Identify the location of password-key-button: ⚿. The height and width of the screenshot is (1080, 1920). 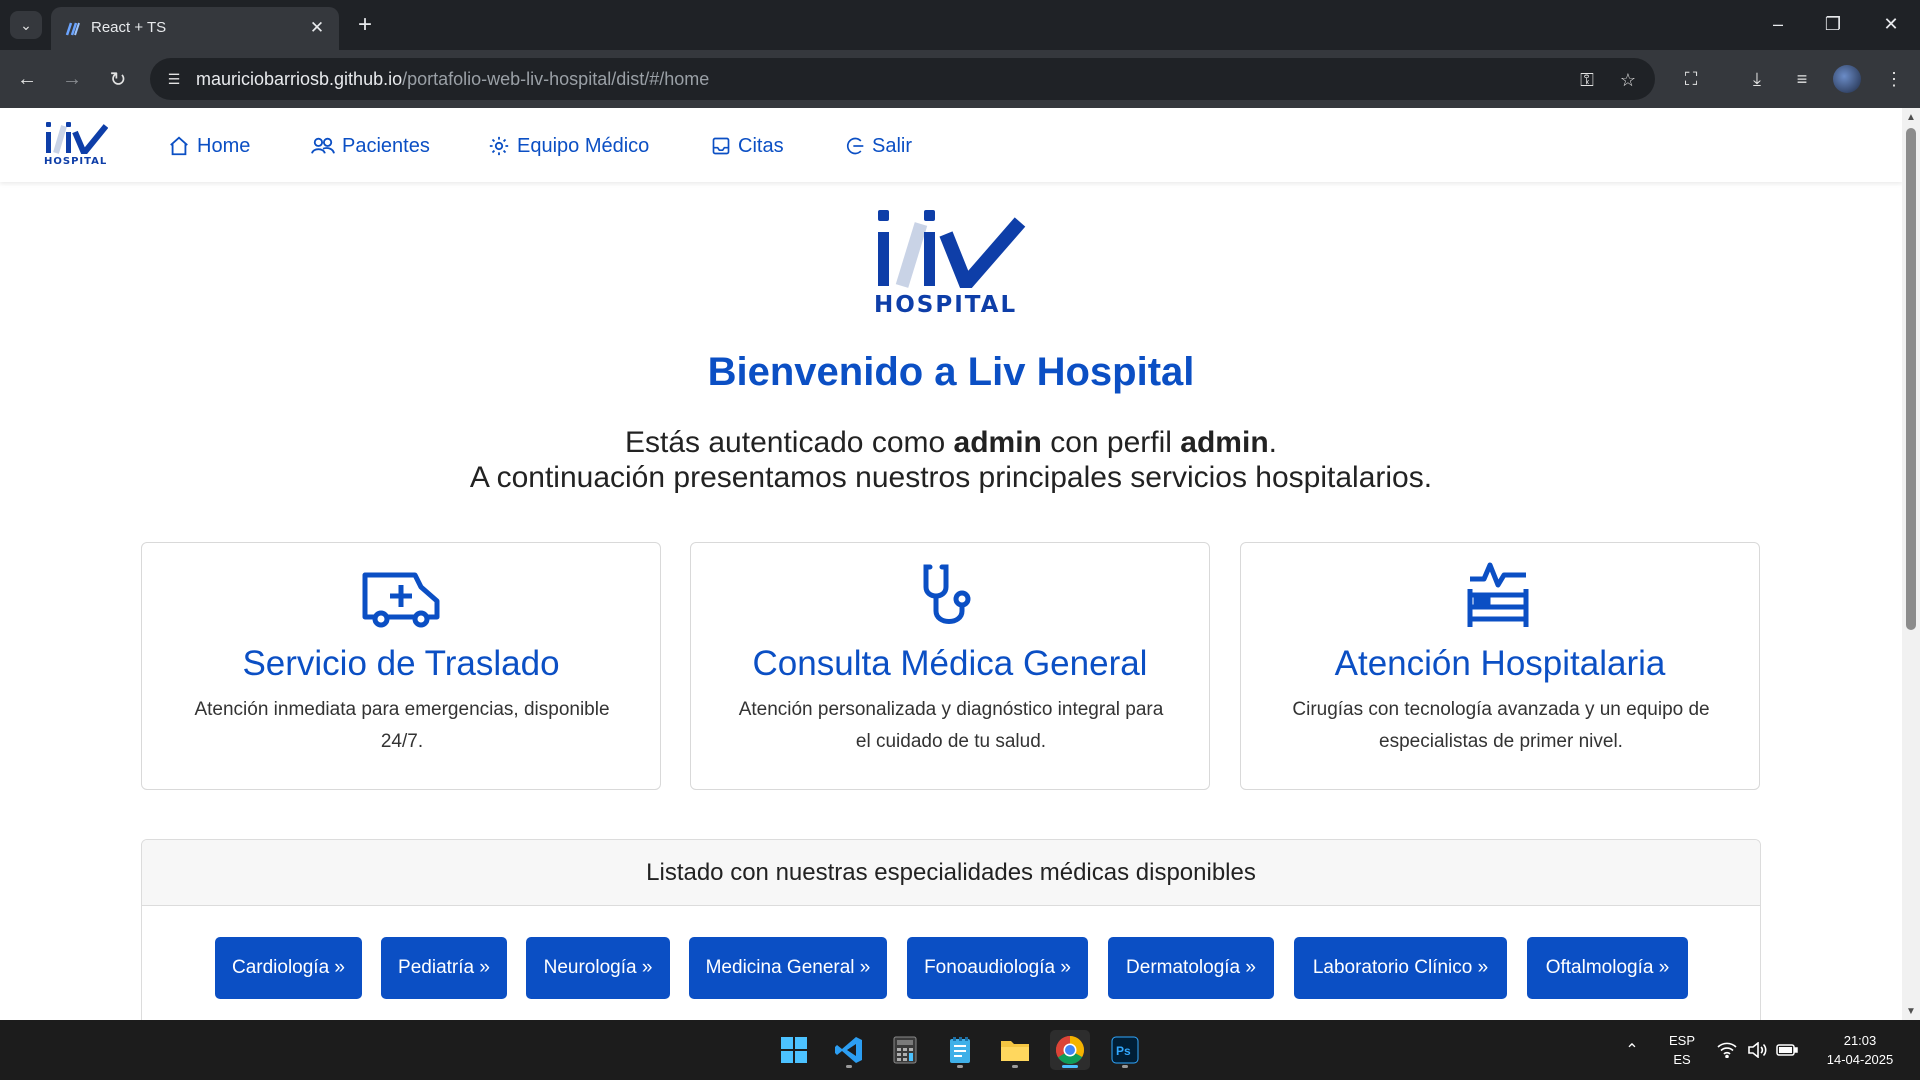
(1587, 80).